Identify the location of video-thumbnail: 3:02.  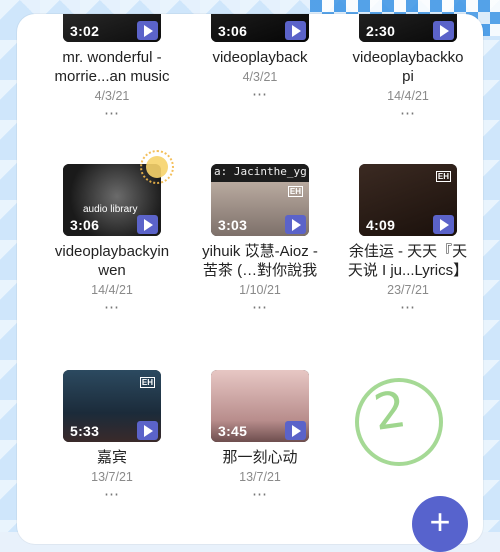
(112, 28).